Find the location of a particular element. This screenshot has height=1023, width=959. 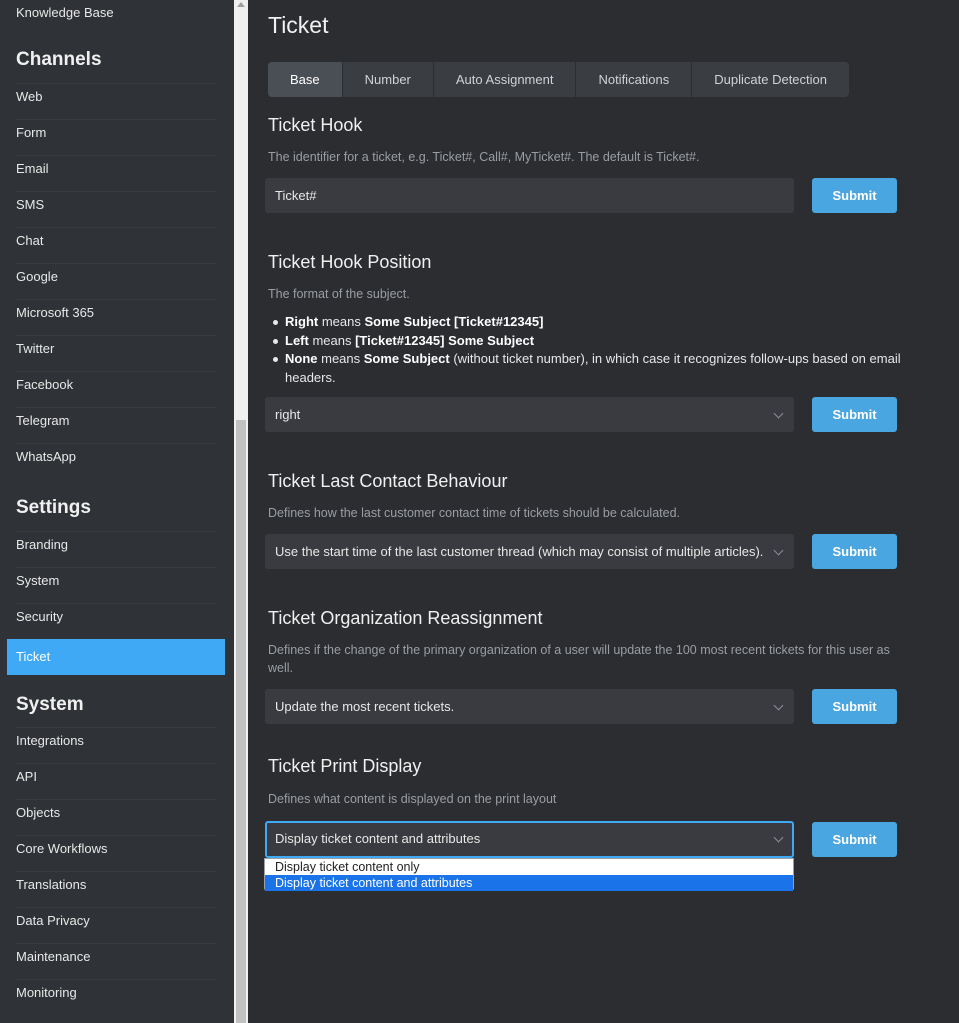

ticket-hook-submit-button: Submit is located at coordinates (854, 195).